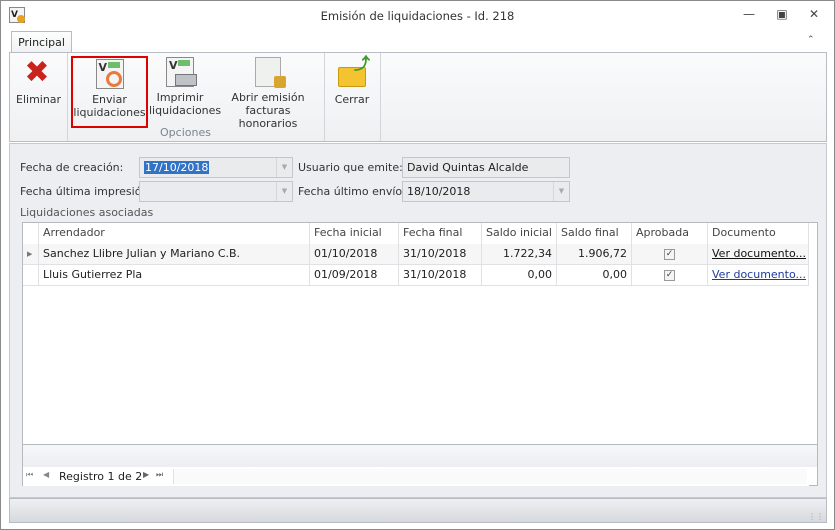 The image size is (835, 530). Describe the element at coordinates (758, 233) in the screenshot. I see `col-documento: Documento` at that location.